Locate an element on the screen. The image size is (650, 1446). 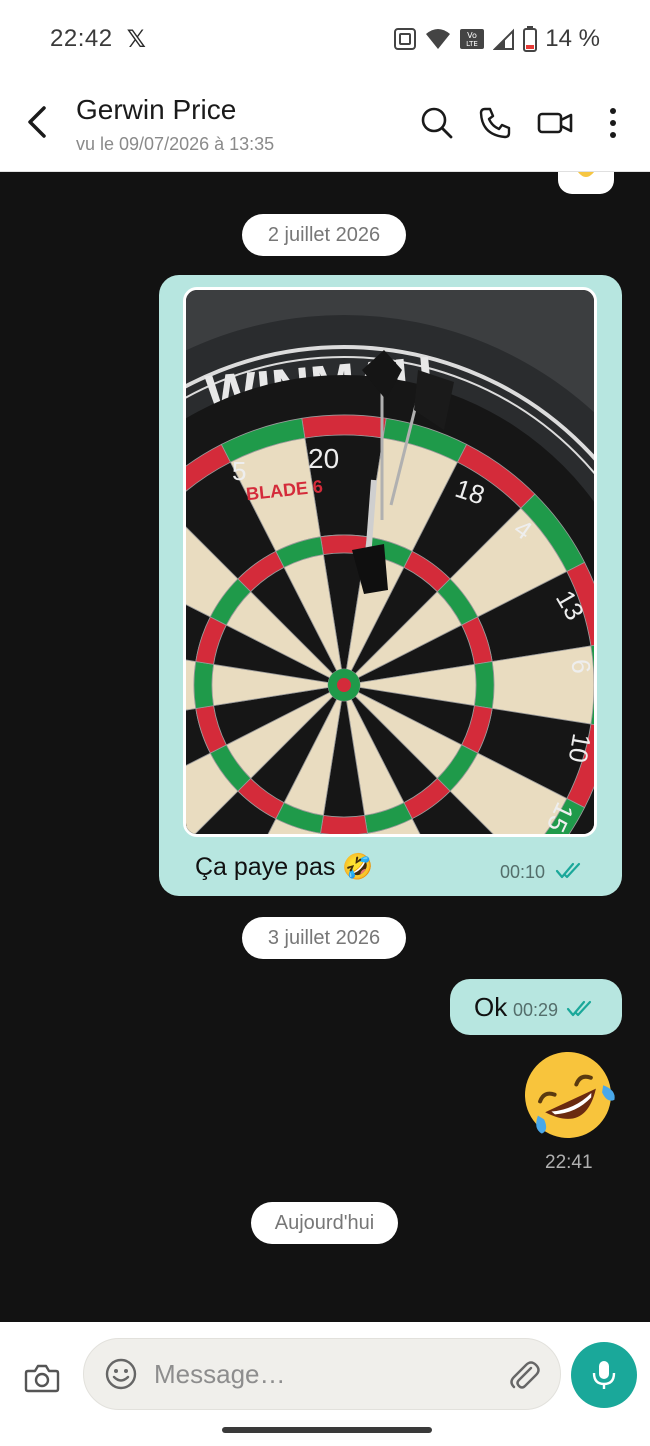
image-caption: Ça paye pas 🤣 is located at coordinates (284, 867).